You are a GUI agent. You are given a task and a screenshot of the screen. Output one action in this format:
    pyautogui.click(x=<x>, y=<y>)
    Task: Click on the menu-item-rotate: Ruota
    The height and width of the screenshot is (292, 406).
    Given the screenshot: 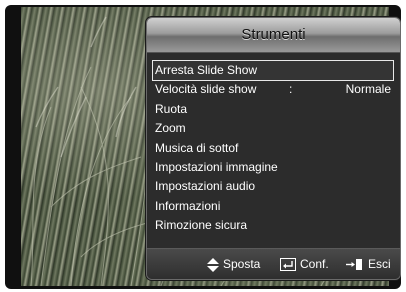 What is the action you would take?
    pyautogui.click(x=273, y=109)
    